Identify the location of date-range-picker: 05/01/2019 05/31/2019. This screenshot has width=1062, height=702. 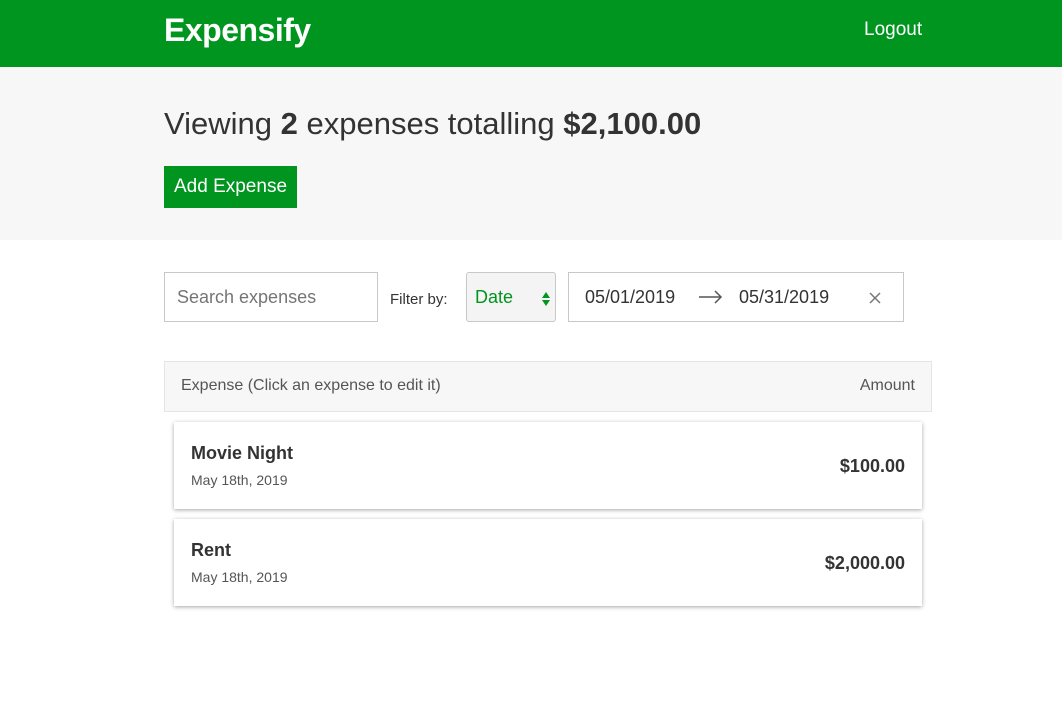
(736, 297).